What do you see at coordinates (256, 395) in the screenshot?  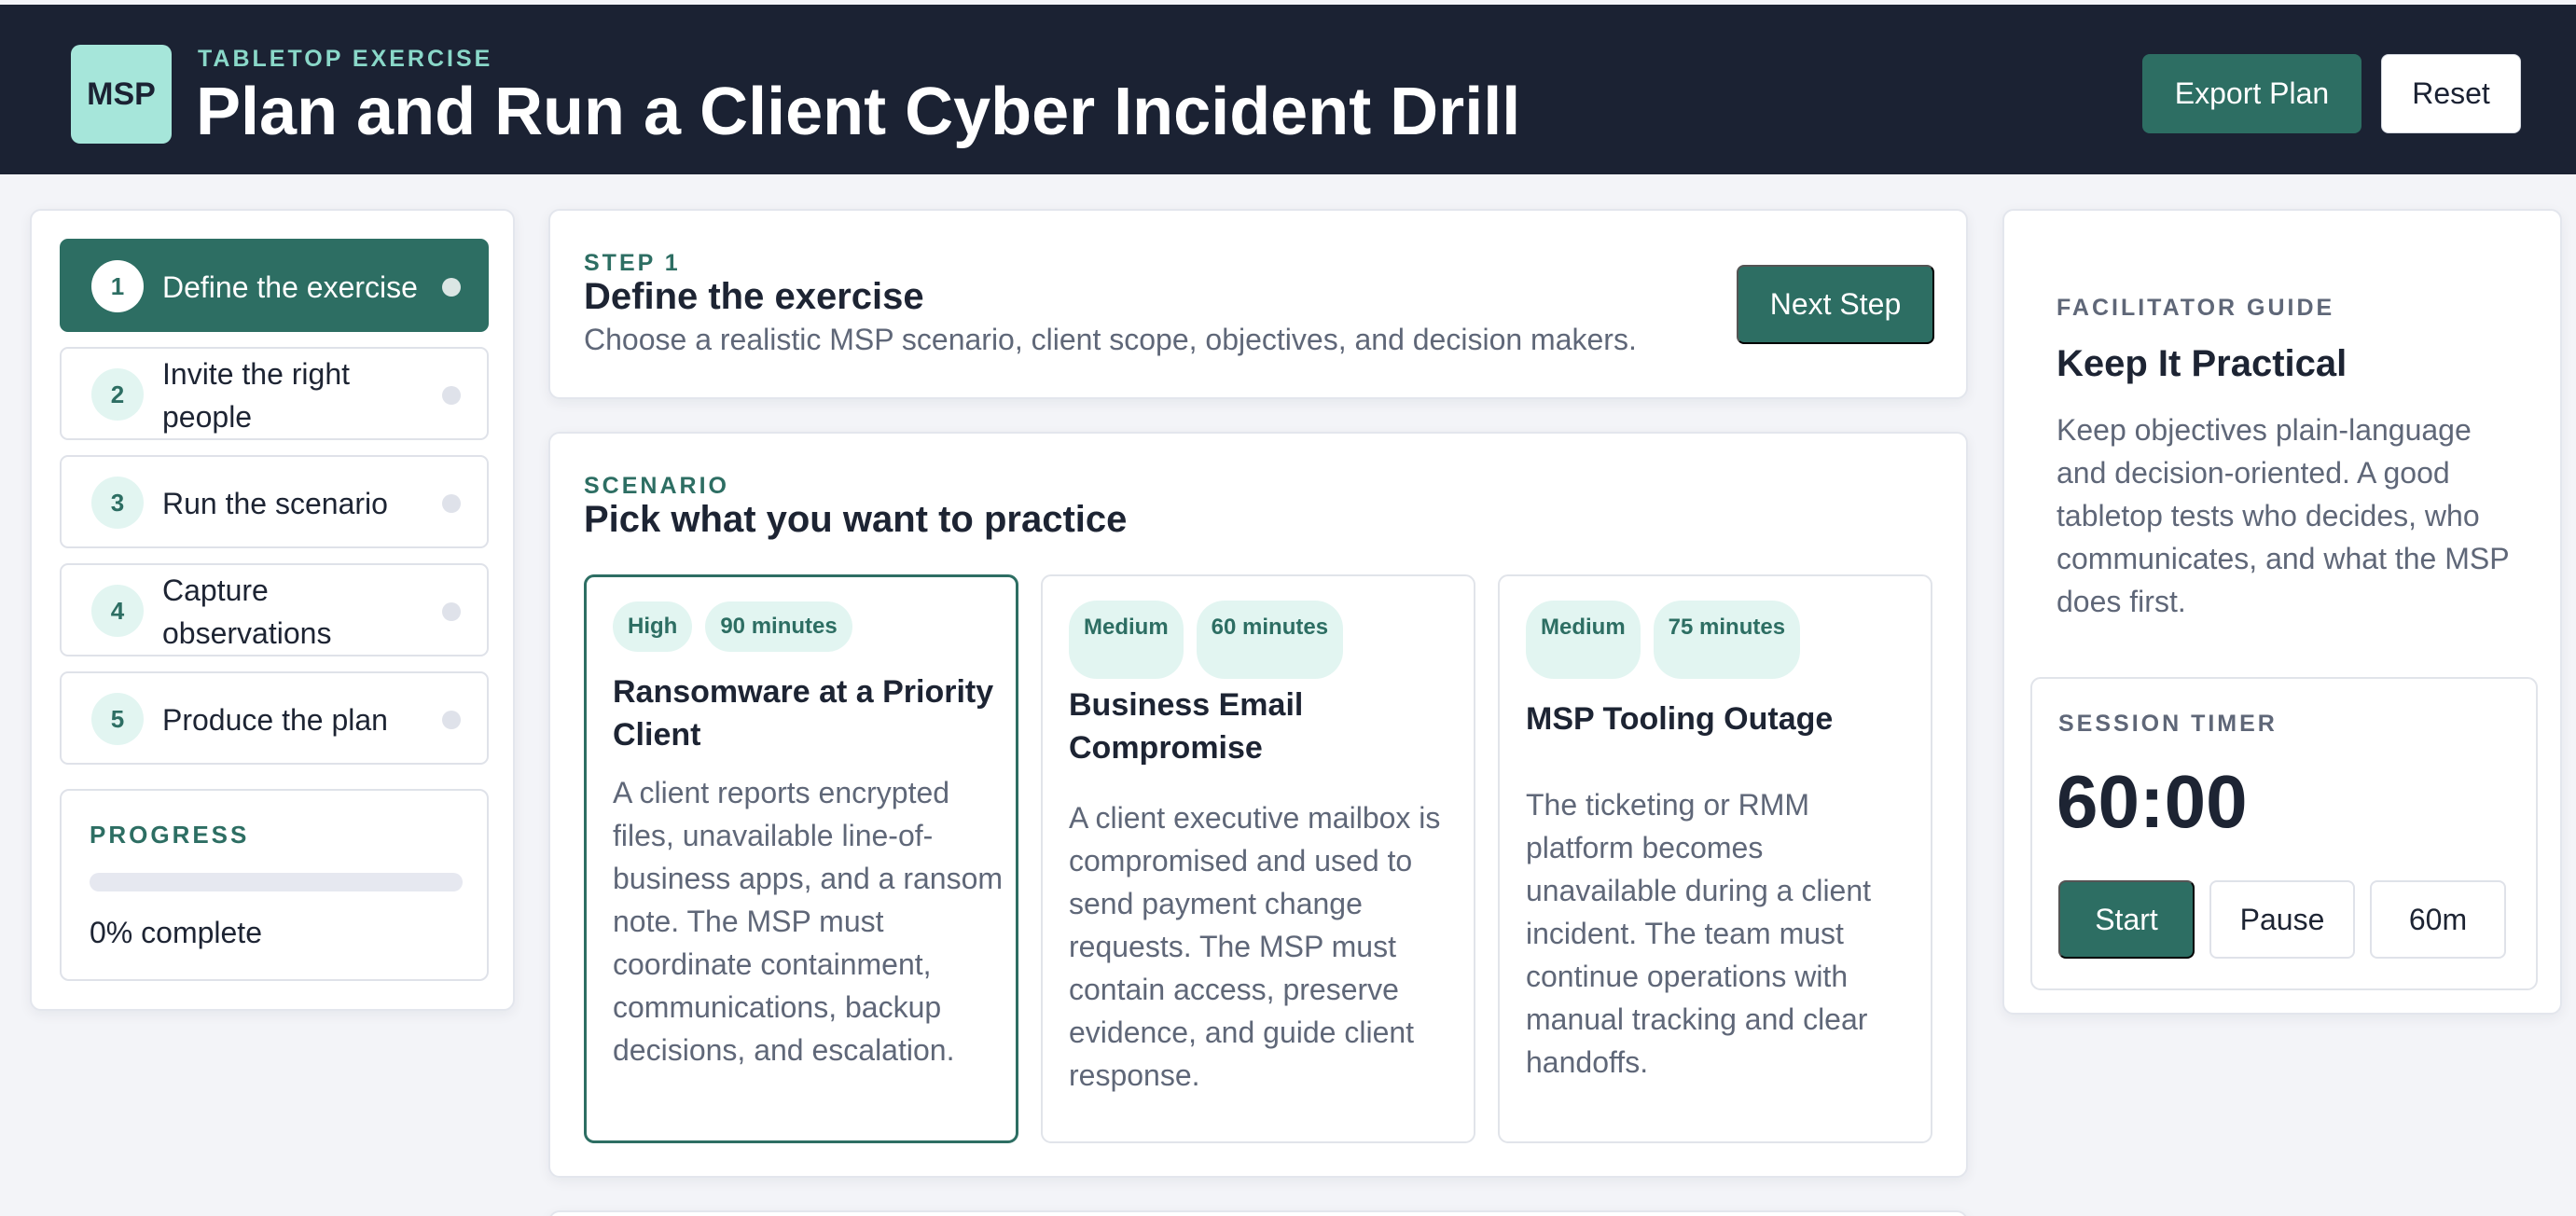 I see `step-label: Invite the right people` at bounding box center [256, 395].